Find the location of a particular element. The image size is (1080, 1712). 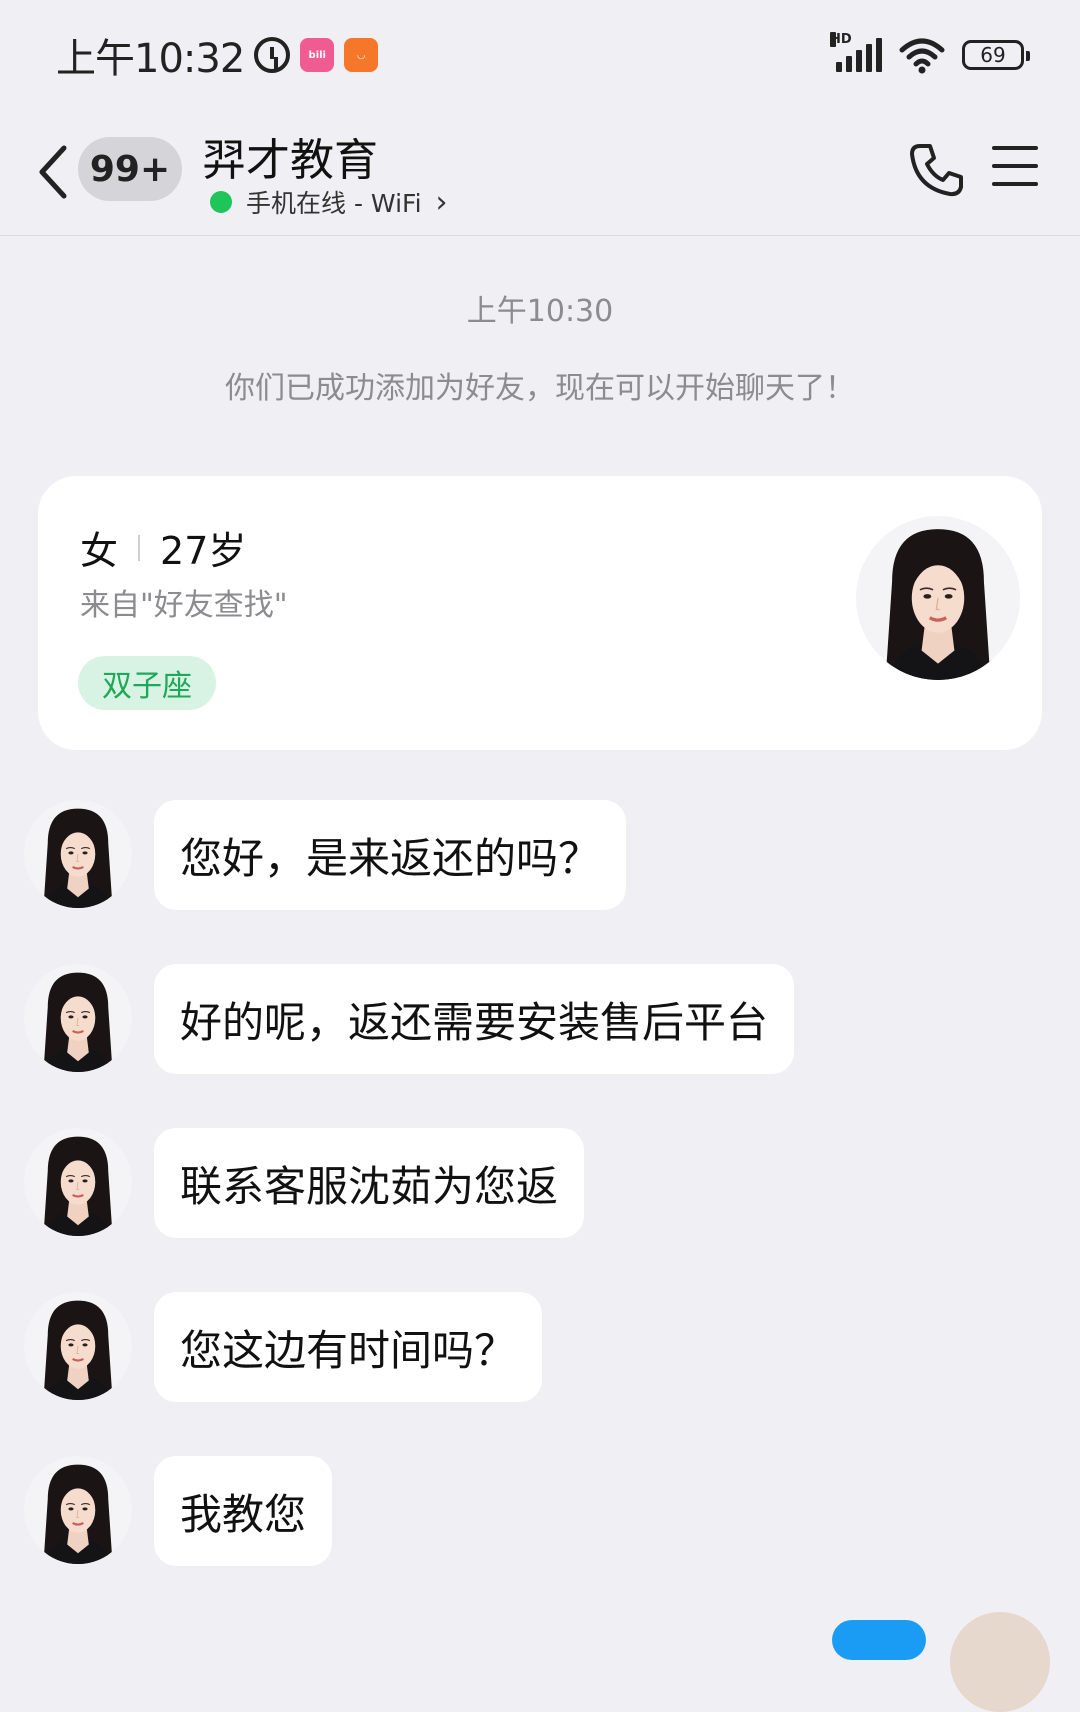

message-row: 您这边有时间吗？ is located at coordinates (283, 1347).